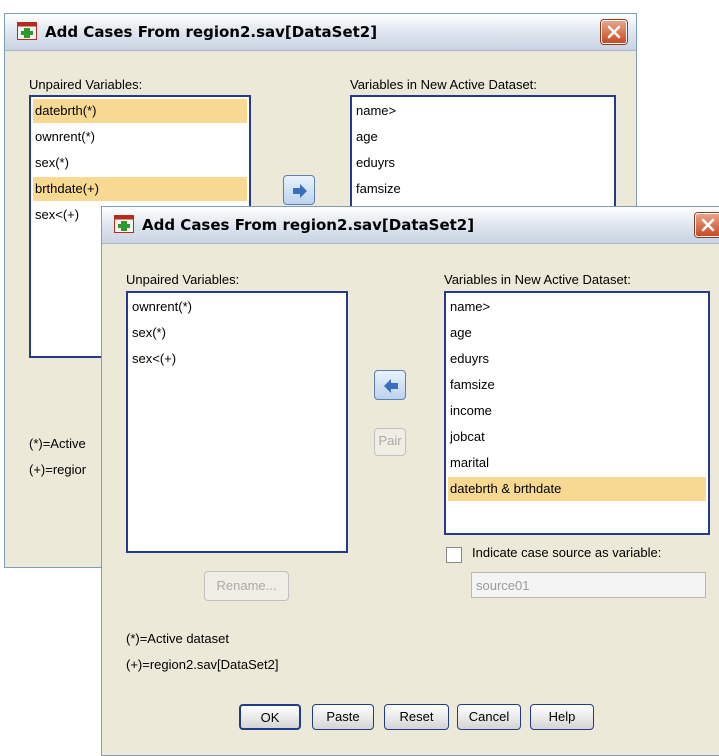  I want to click on back-legend-active: (*)=Active, so click(57, 443).